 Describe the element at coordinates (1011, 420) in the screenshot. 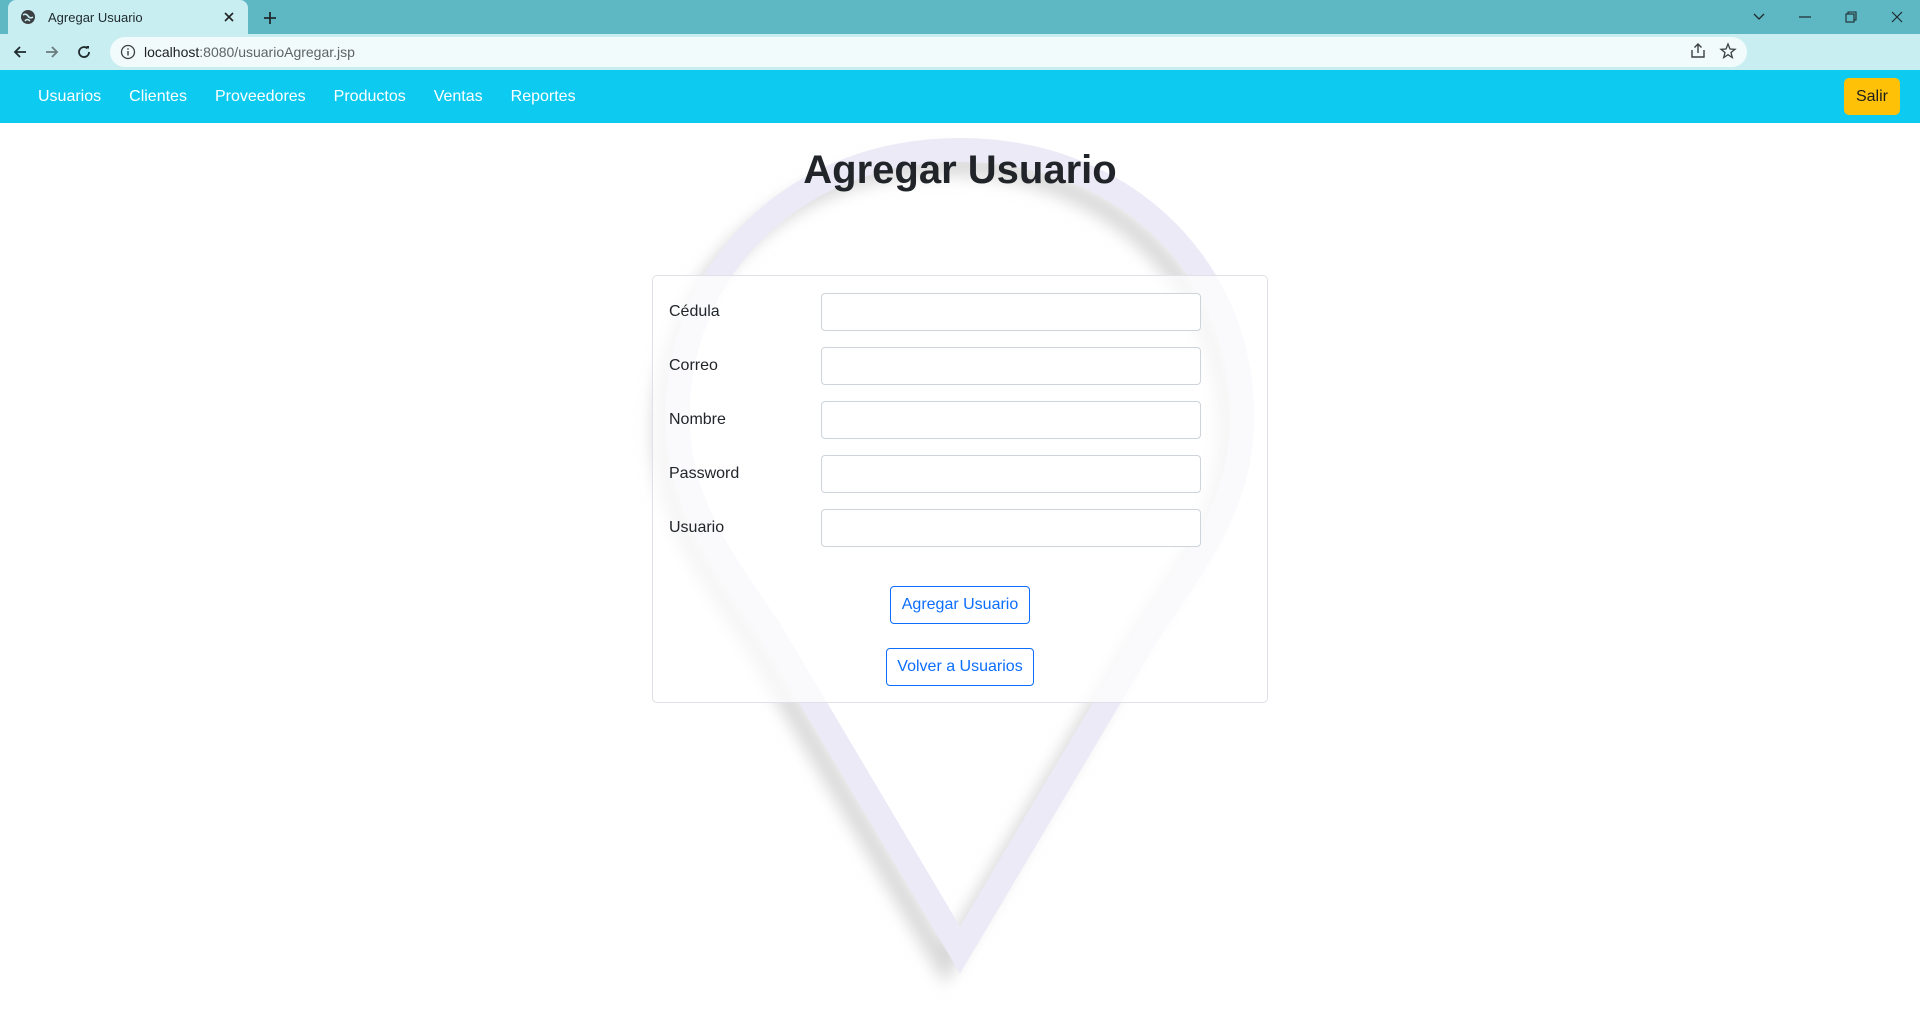

I see `nombre-input` at that location.